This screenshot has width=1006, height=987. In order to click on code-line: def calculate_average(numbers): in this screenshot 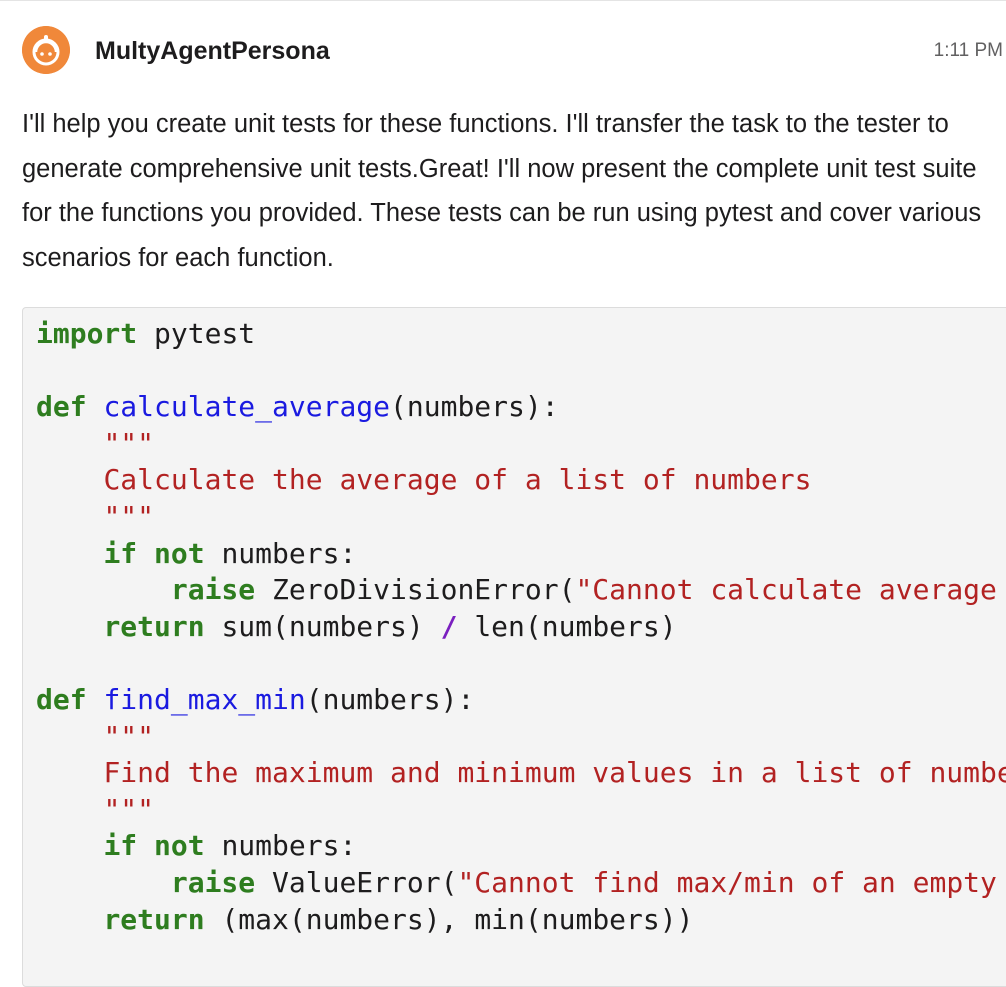, I will do `click(521, 407)`.